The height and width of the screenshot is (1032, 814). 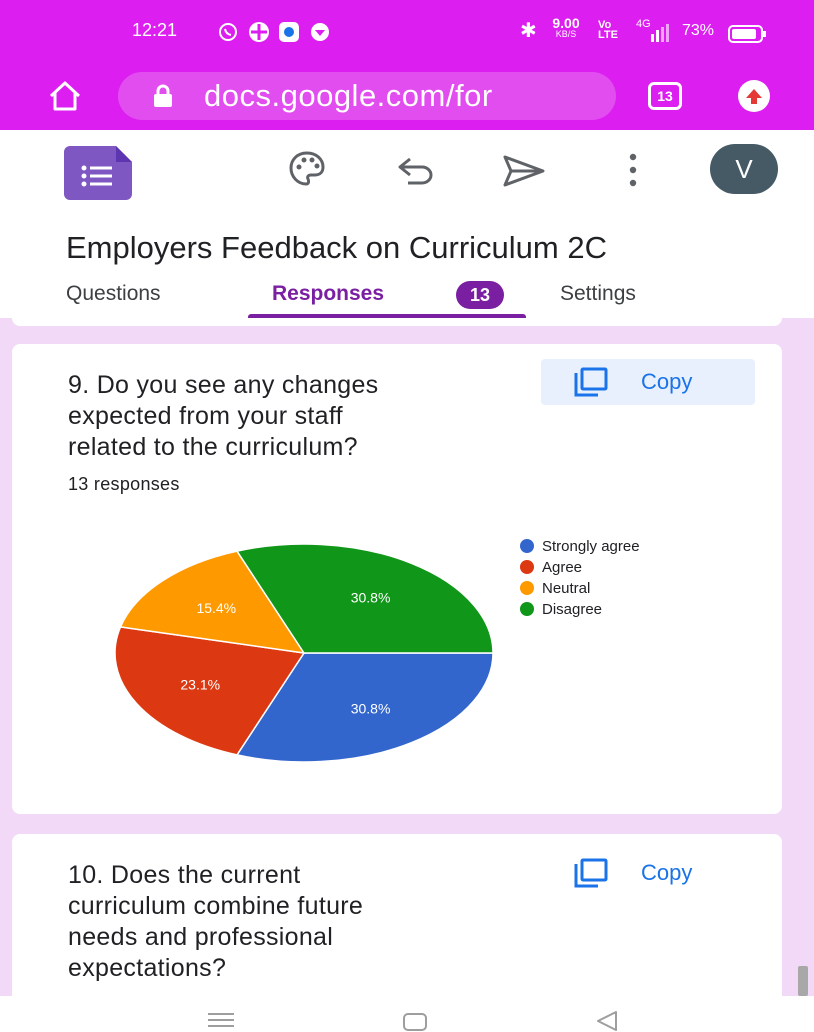 What do you see at coordinates (747, 34) in the screenshot?
I see `battery-icon` at bounding box center [747, 34].